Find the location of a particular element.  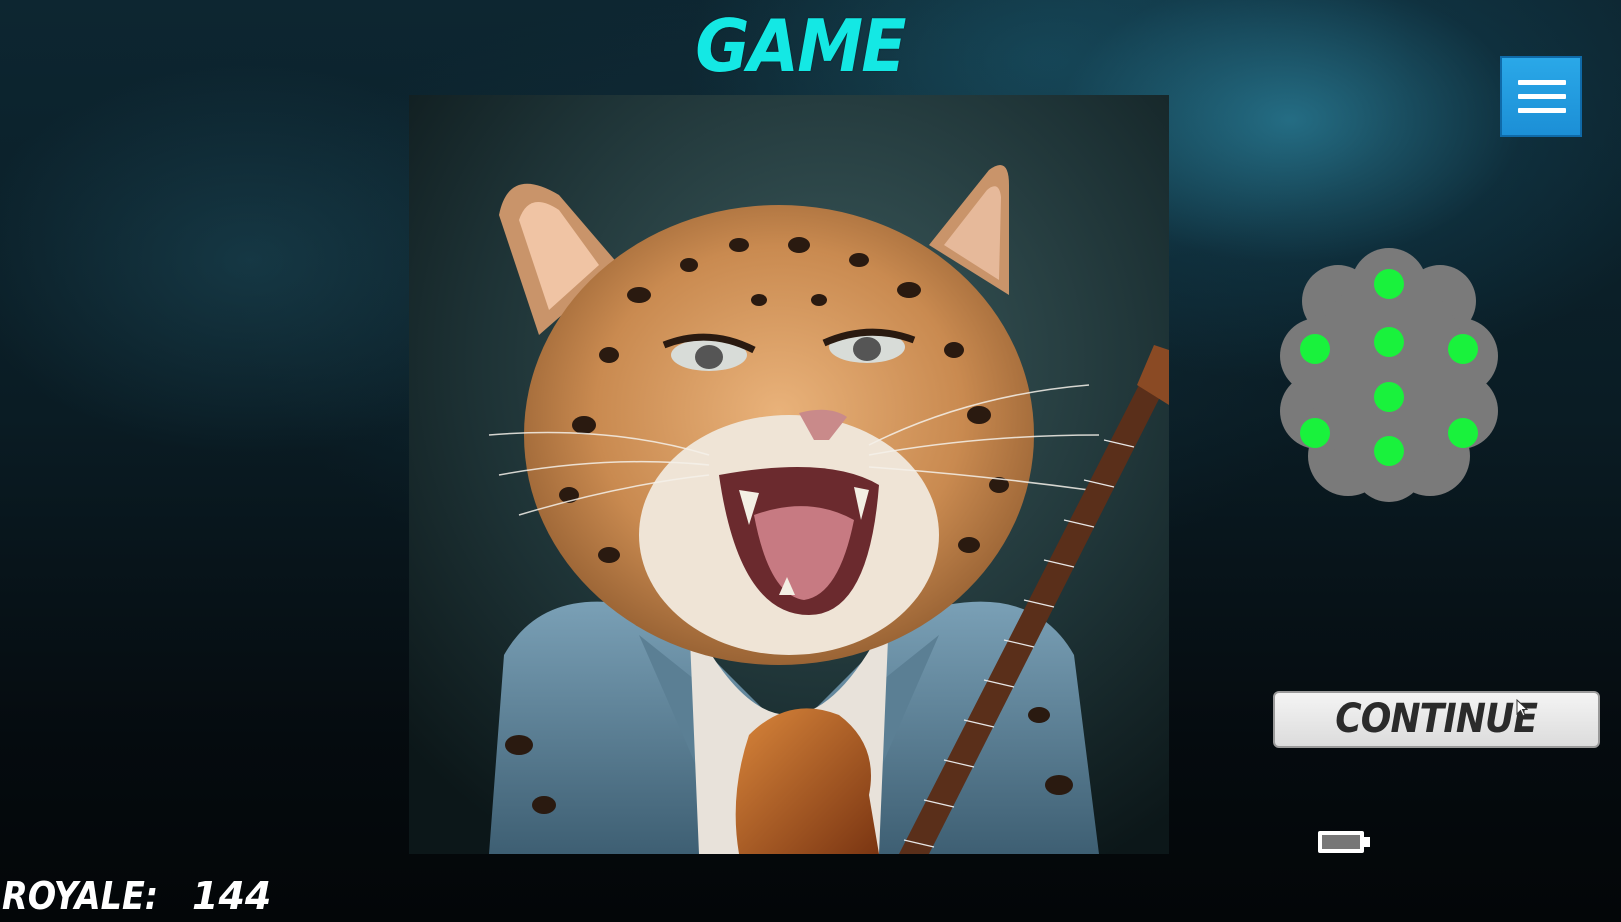

score-display: ROYALE: 144 is located at coordinates (136, 896).